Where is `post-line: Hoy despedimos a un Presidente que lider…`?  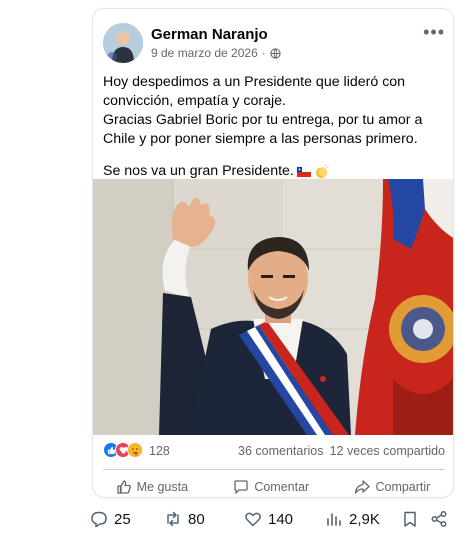
post-line: Hoy despedimos a un Presidente que lider… is located at coordinates (254, 82).